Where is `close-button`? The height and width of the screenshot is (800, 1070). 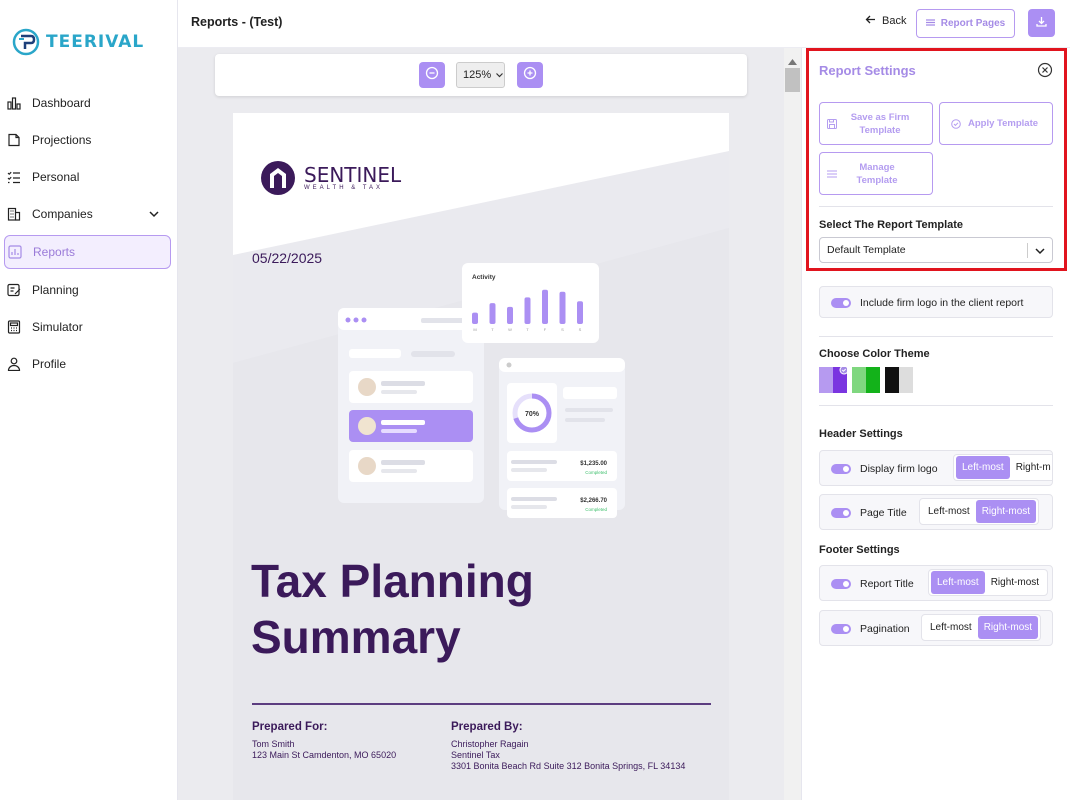
close-button is located at coordinates (1045, 72).